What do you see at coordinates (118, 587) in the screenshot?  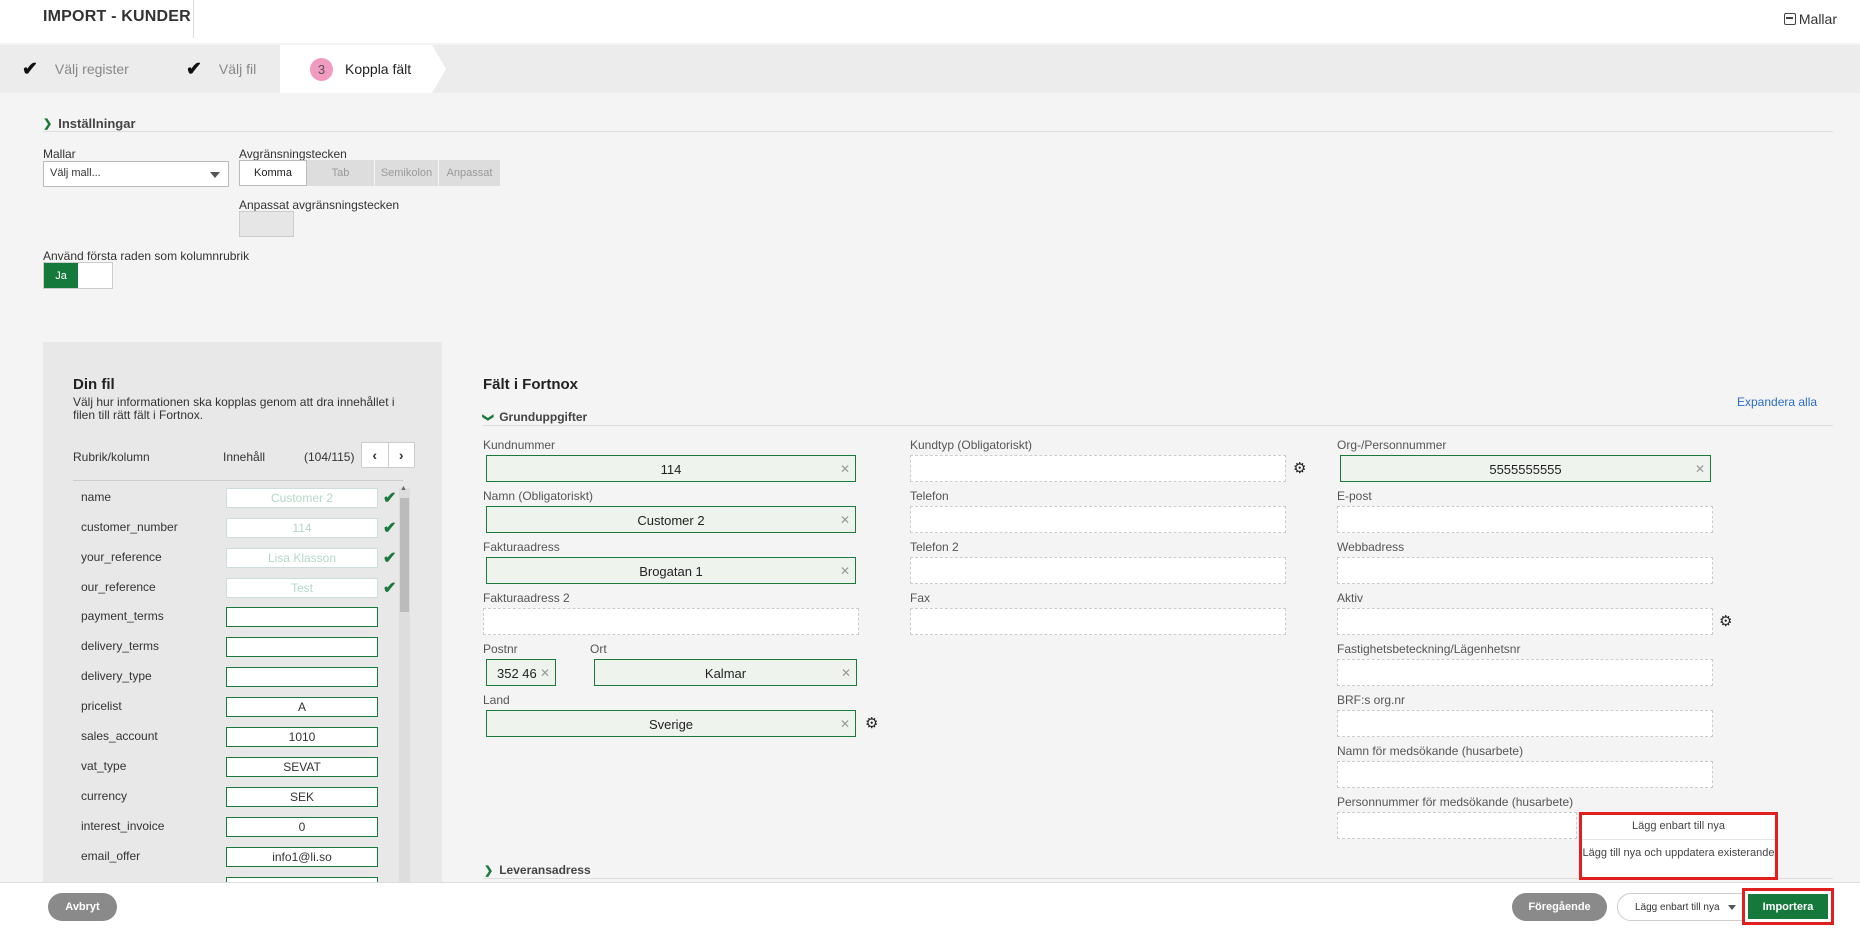 I see `row-key: our_reference` at bounding box center [118, 587].